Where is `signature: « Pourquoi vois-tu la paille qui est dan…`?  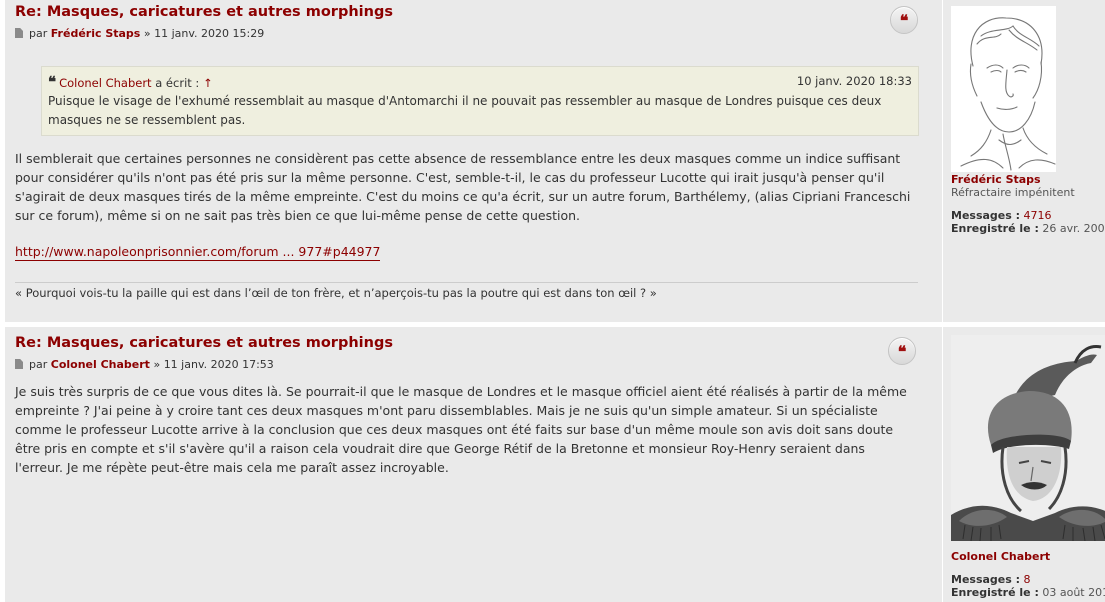 signature: « Pourquoi vois-tu la paille qui est dan… is located at coordinates (336, 293).